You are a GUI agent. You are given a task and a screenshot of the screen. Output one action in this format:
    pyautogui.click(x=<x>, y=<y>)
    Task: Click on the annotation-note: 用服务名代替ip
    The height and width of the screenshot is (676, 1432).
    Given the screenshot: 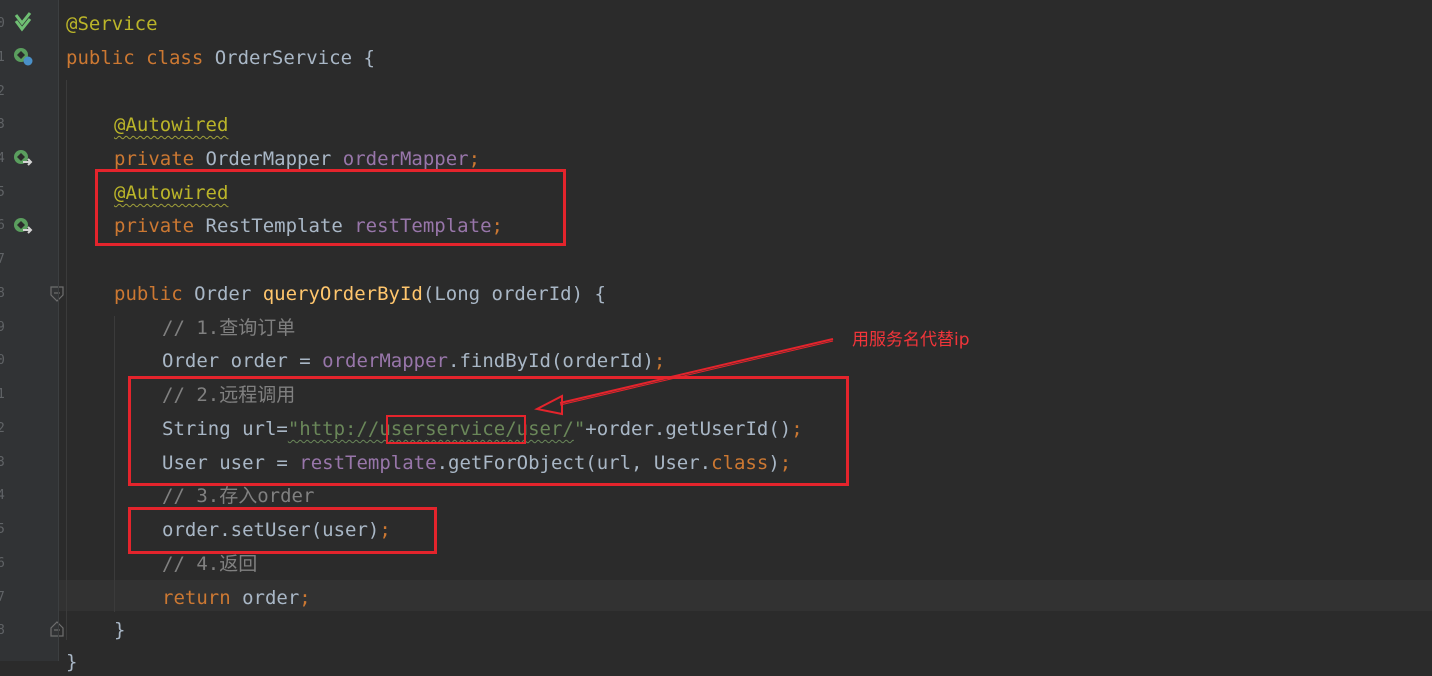 What is the action you would take?
    pyautogui.click(x=911, y=340)
    